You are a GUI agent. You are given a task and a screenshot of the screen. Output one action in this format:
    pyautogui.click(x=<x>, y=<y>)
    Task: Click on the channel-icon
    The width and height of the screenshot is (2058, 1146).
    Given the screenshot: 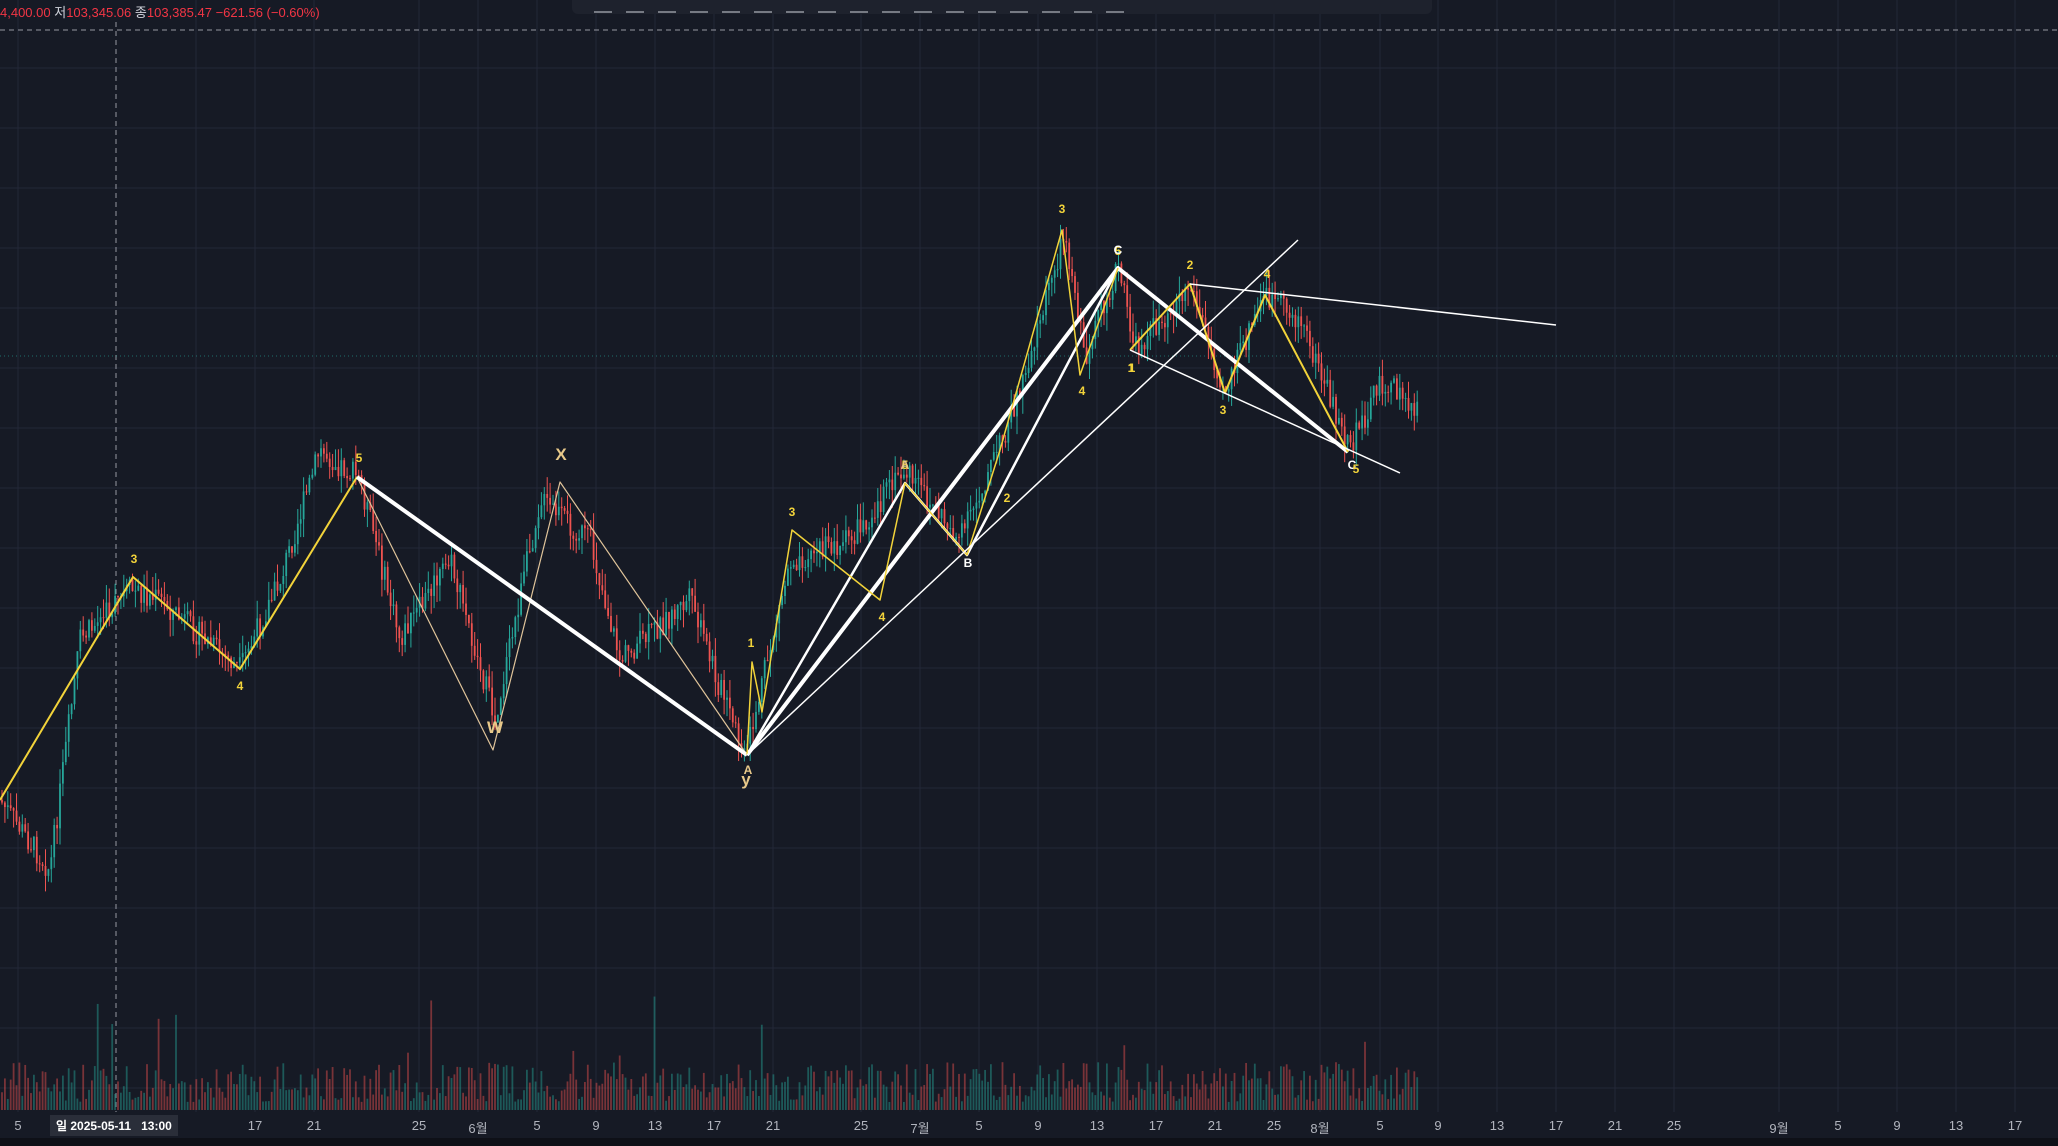 What is the action you would take?
    pyautogui.click(x=699, y=7)
    